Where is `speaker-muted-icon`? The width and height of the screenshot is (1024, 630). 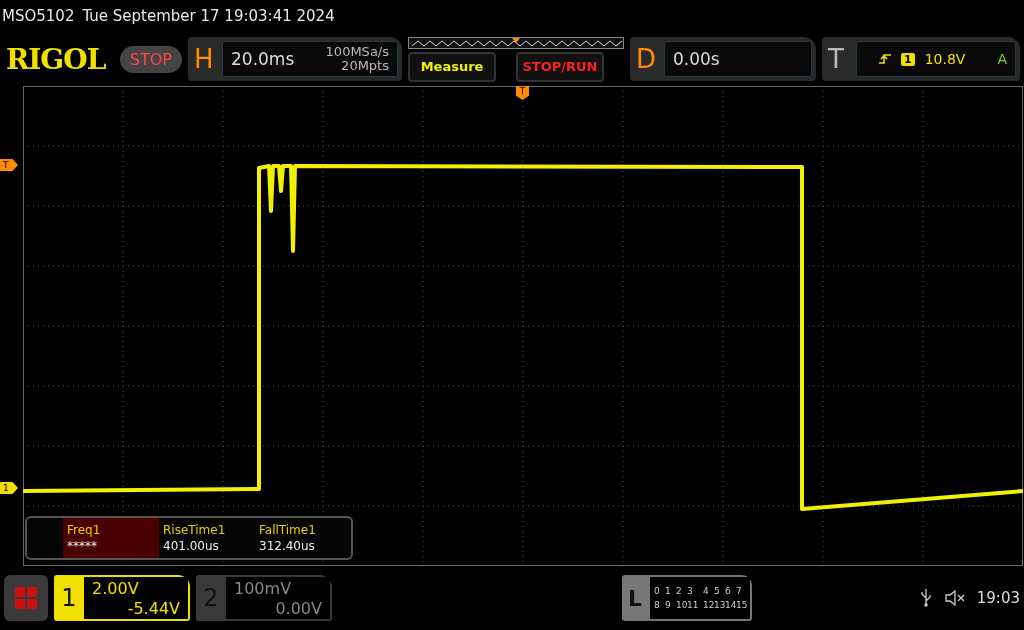 speaker-muted-icon is located at coordinates (954, 598).